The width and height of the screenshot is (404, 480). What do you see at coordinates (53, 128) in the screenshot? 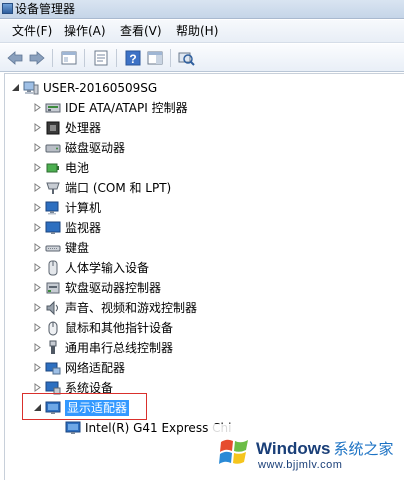
I see `processor-icon` at bounding box center [53, 128].